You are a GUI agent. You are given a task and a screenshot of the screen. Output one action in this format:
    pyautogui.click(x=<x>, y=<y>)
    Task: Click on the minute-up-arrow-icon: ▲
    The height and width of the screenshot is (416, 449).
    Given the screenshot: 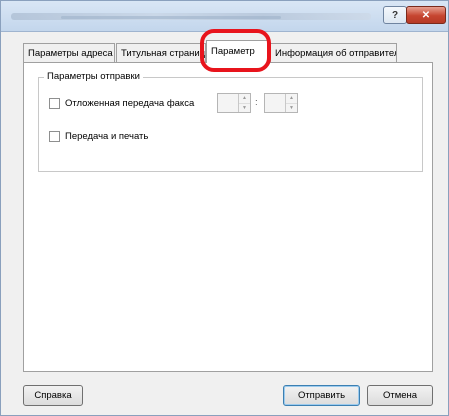 What is the action you would take?
    pyautogui.click(x=291, y=99)
    